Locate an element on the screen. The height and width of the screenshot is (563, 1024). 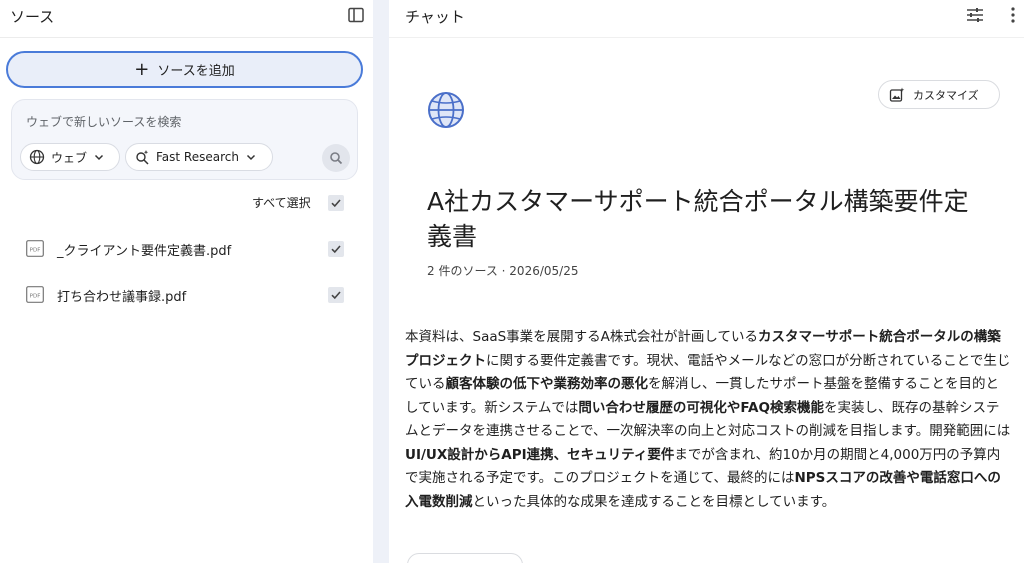
web-source-dropdown: ウェブ is located at coordinates (70, 157).